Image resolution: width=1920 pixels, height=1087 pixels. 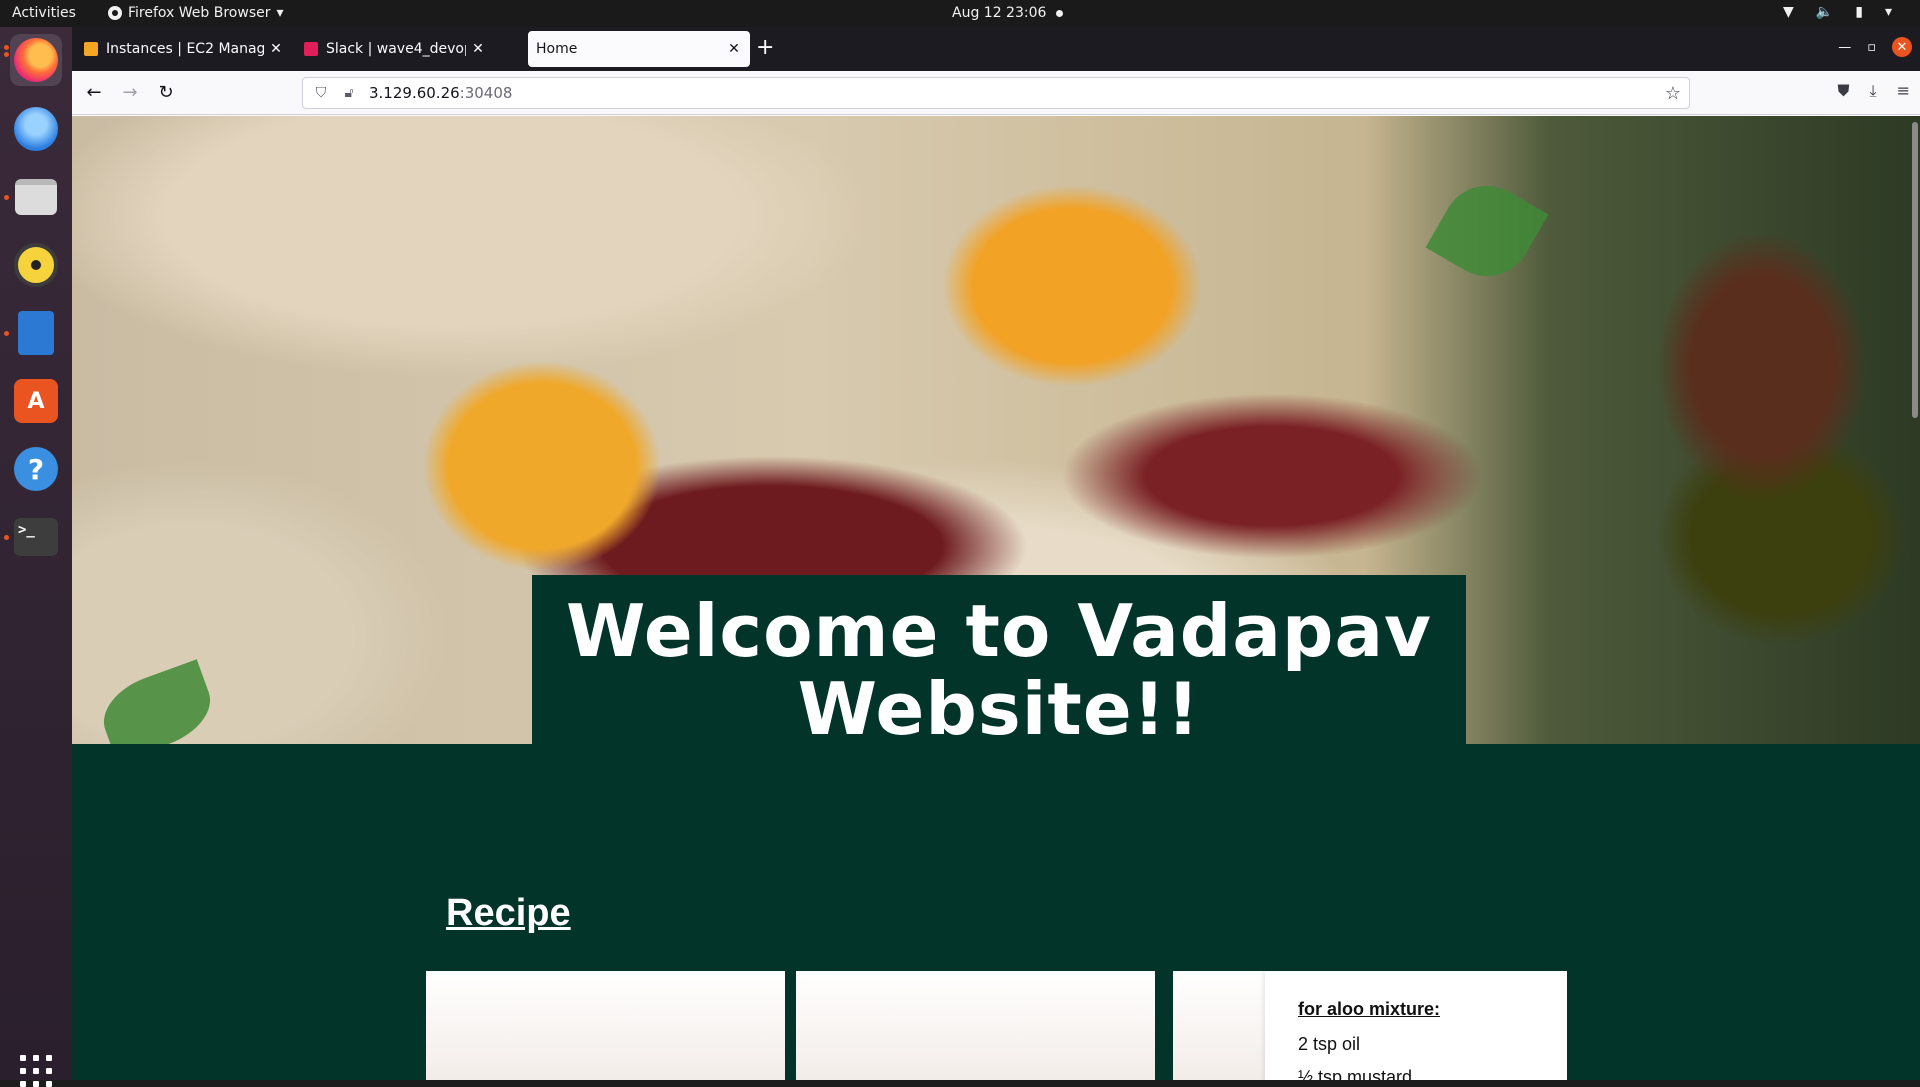 I want to click on dock: A ? >_, so click(x=36, y=557).